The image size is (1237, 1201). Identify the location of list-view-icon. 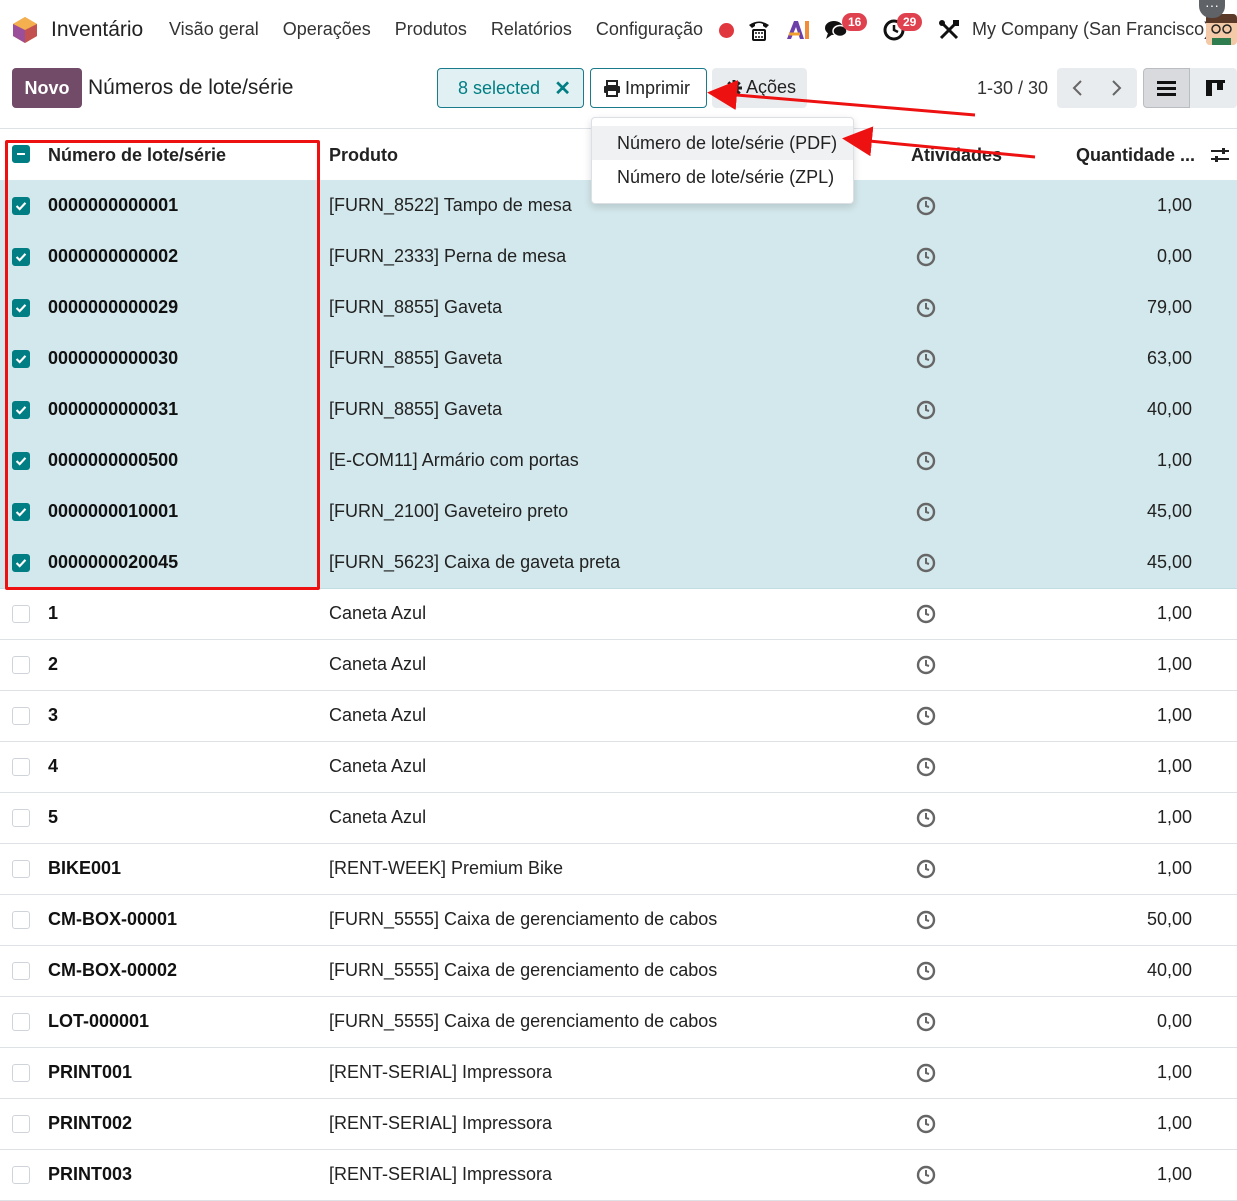
(1166, 88).